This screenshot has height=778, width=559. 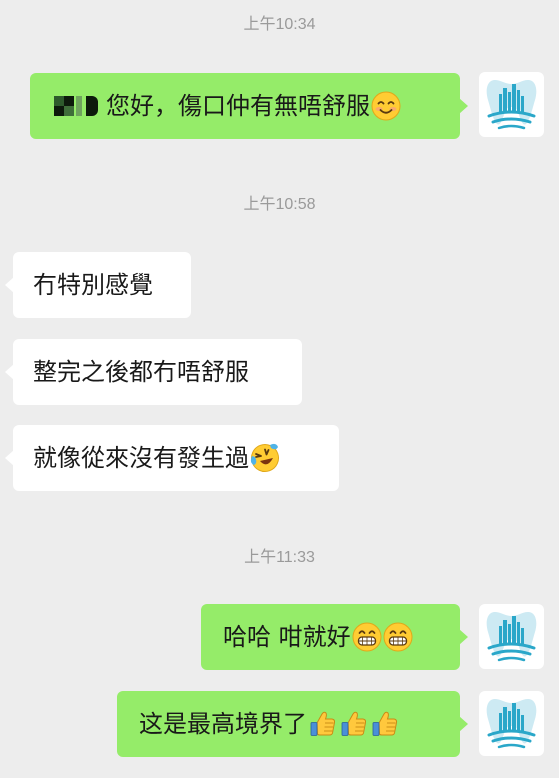 I want to click on message-text: 整完之後都冇唔舒服, so click(x=141, y=372).